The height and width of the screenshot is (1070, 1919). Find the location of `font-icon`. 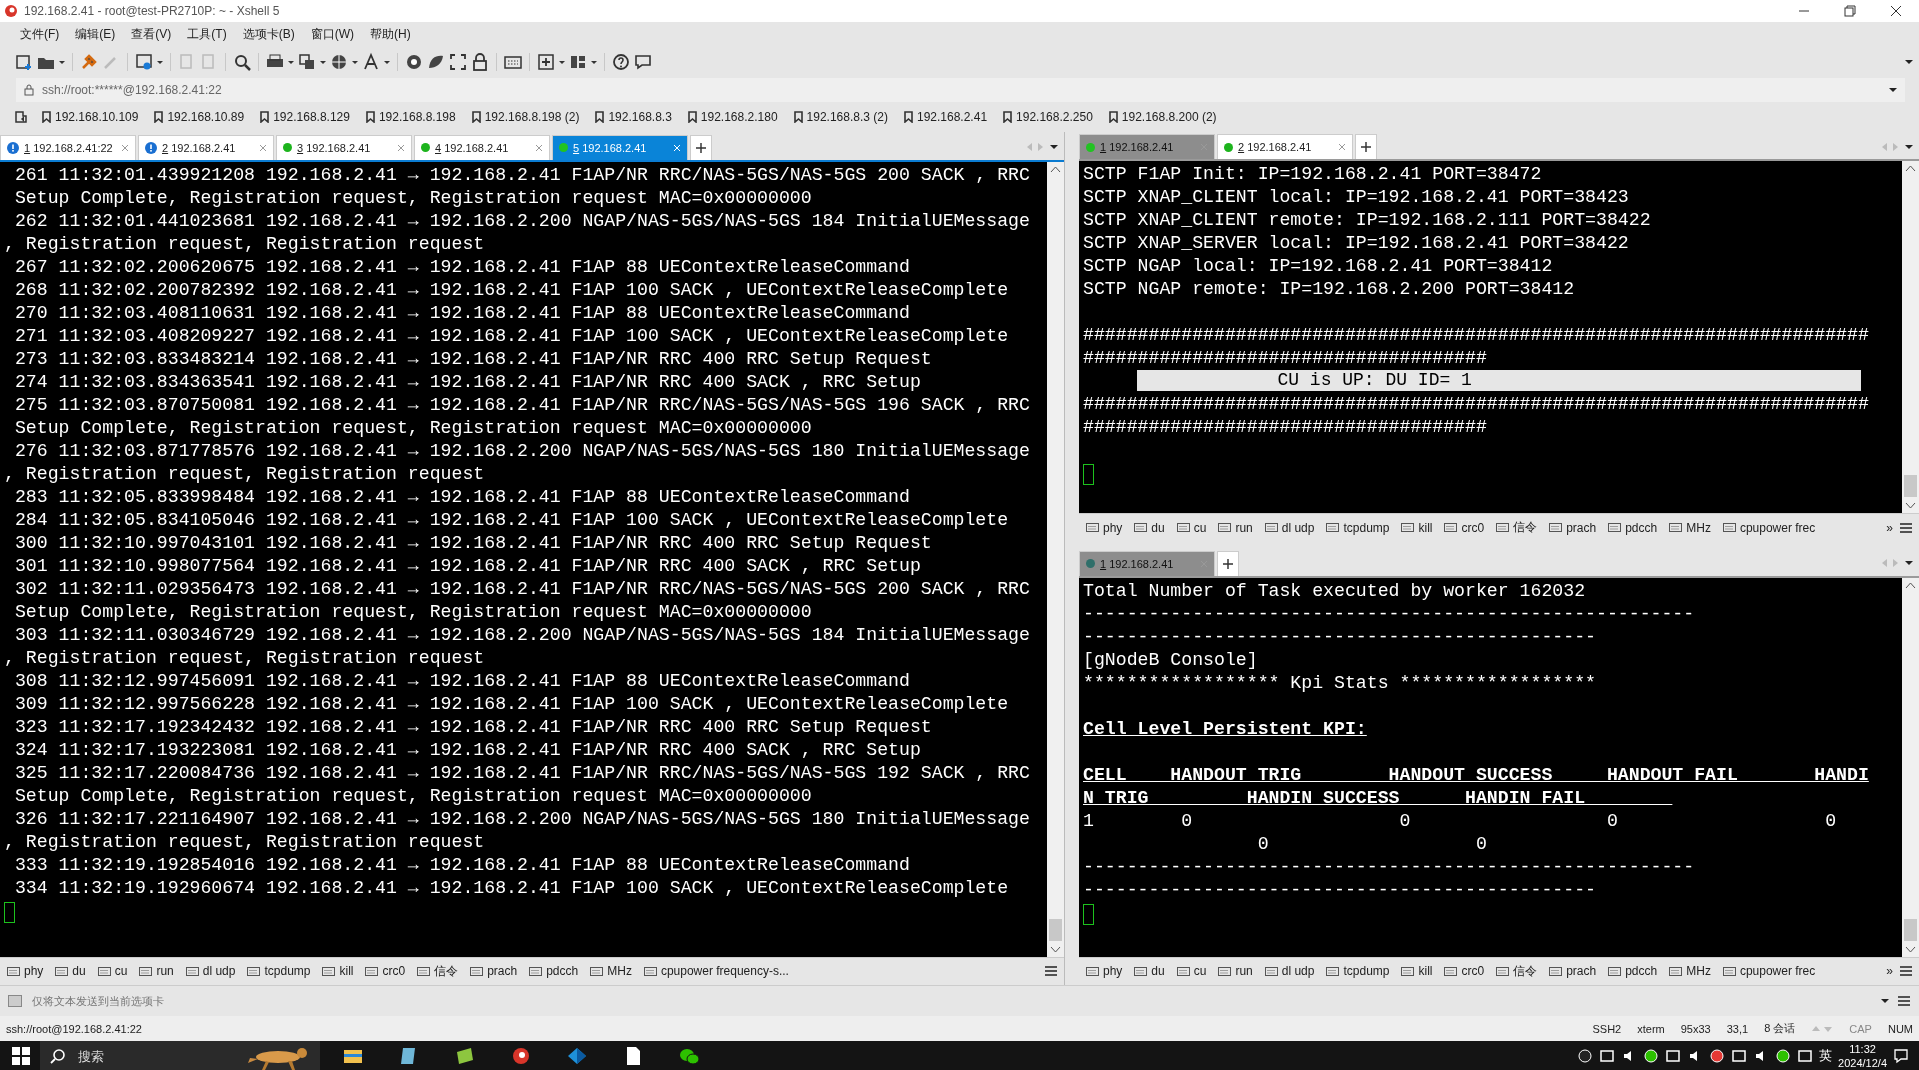

font-icon is located at coordinates (371, 62).